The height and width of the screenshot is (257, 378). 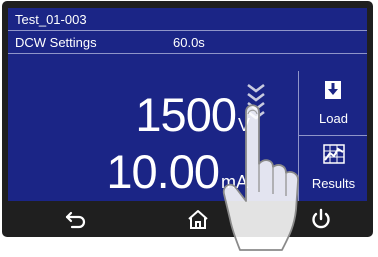 What do you see at coordinates (76, 219) in the screenshot?
I see `back-arrow-icon` at bounding box center [76, 219].